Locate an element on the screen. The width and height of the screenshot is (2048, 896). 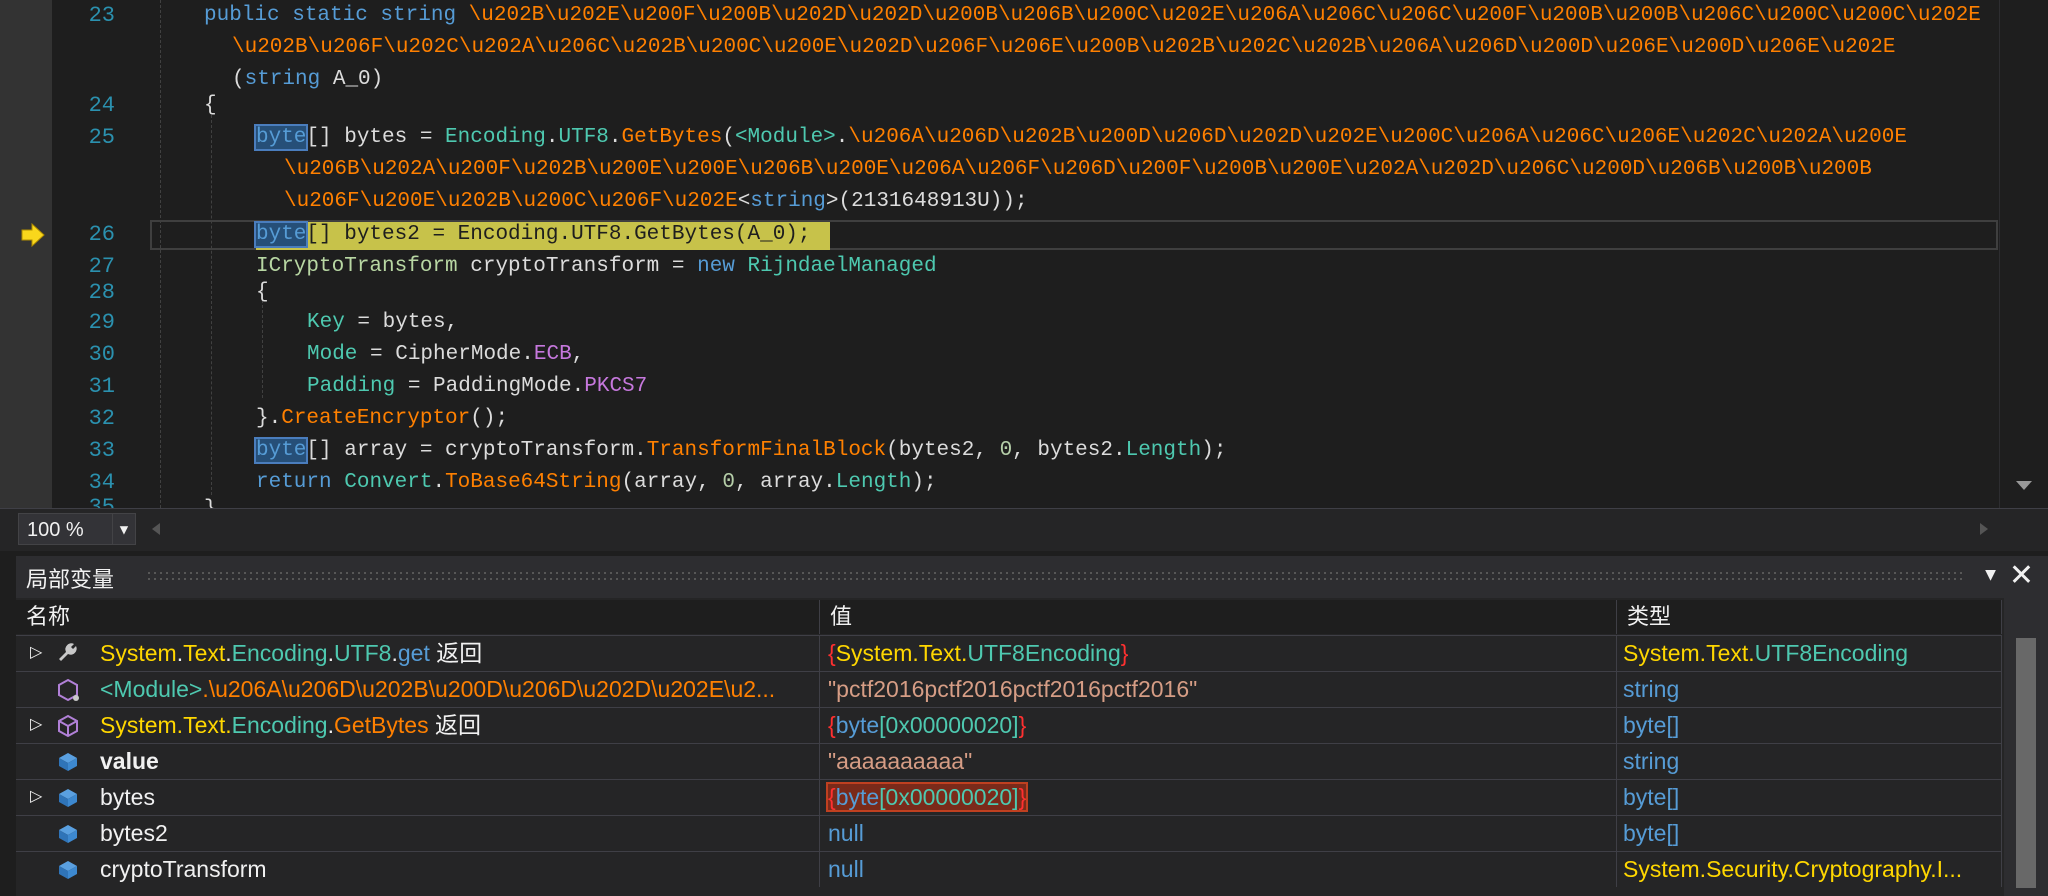
variable-name: bytes is located at coordinates (127, 797).